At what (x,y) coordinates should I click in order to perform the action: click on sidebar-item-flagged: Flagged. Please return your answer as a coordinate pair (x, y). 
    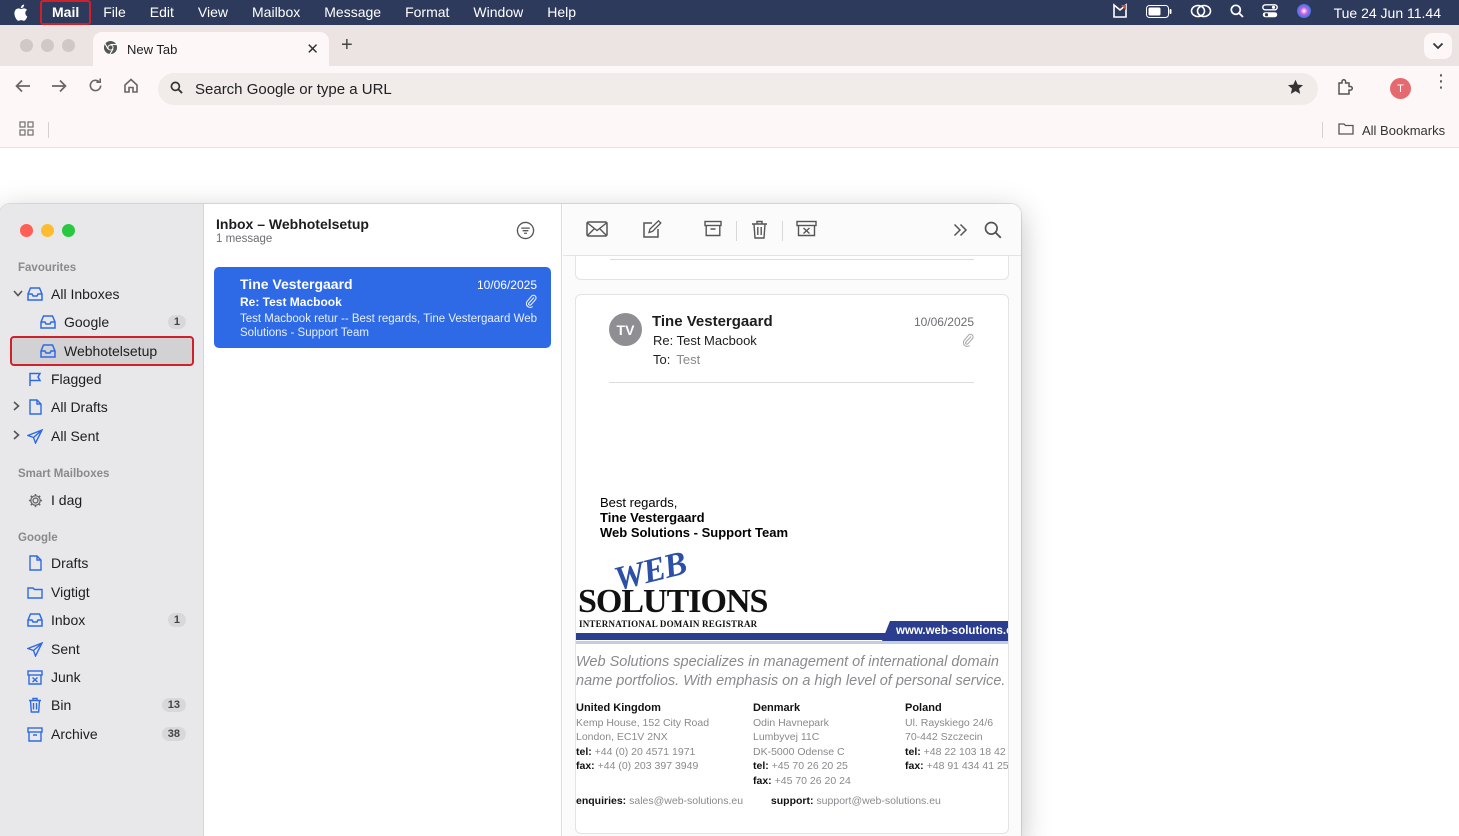
    Looking at the image, I should click on (102, 379).